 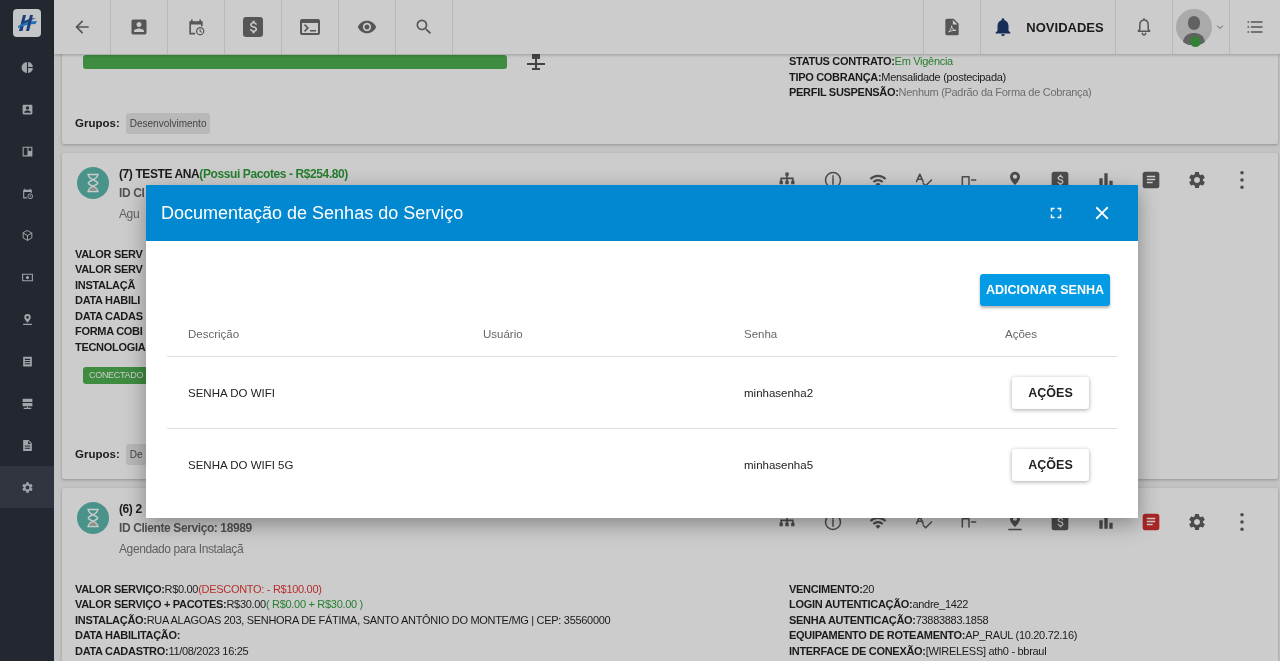 I want to click on table-cell-text: SENHA DO WIFI 5G, so click(x=241, y=464).